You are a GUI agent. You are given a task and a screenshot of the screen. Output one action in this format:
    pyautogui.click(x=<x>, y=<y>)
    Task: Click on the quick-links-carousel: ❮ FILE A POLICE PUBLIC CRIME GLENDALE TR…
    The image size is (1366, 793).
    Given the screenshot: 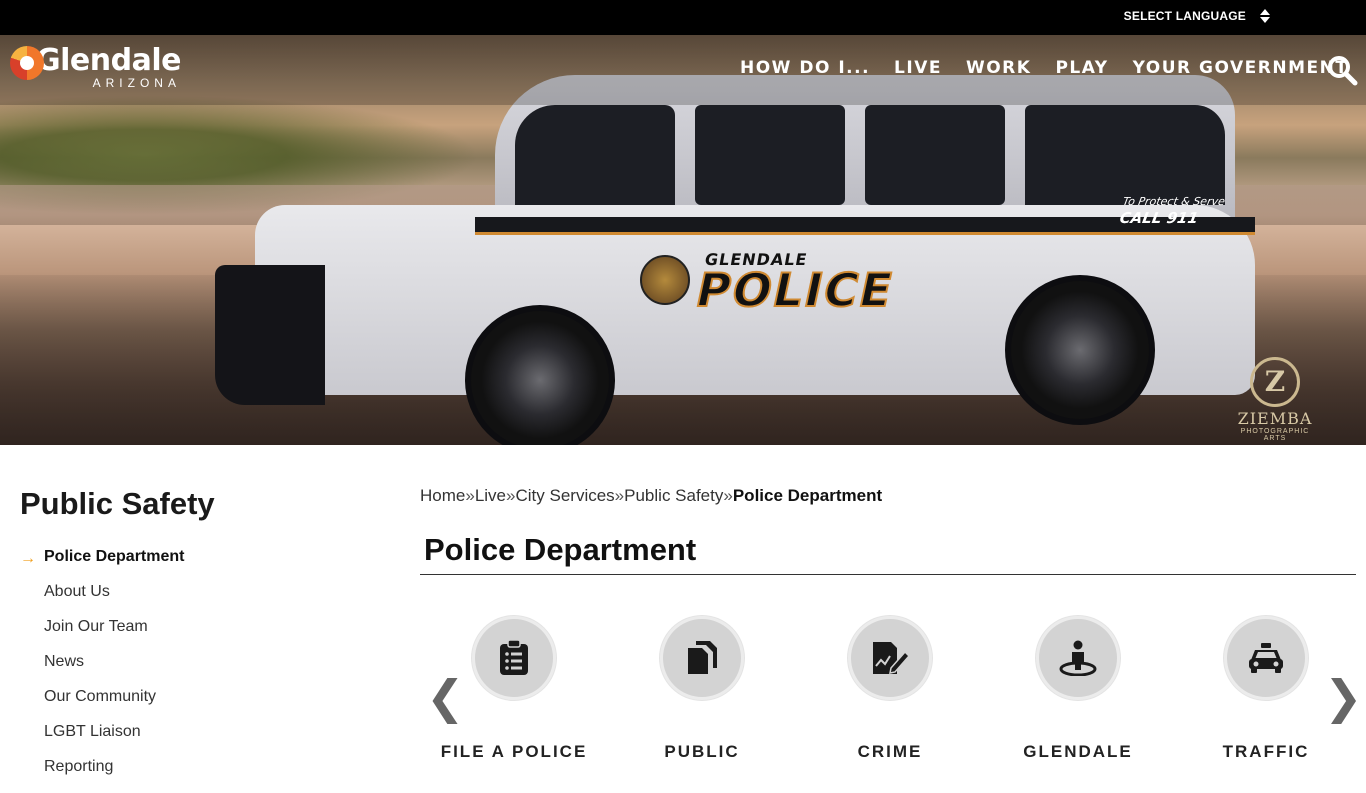 What is the action you would take?
    pyautogui.click(x=891, y=696)
    